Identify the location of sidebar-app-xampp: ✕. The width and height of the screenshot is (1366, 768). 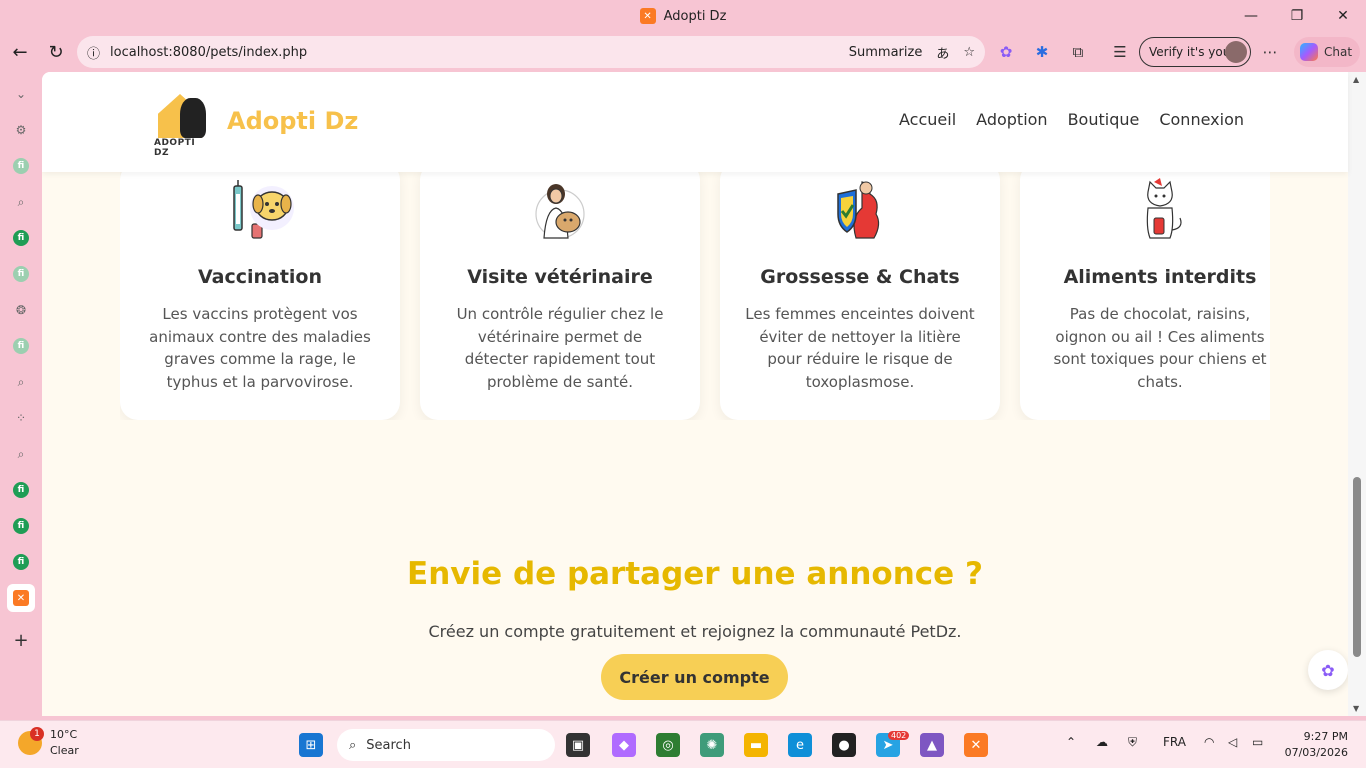
(21, 598).